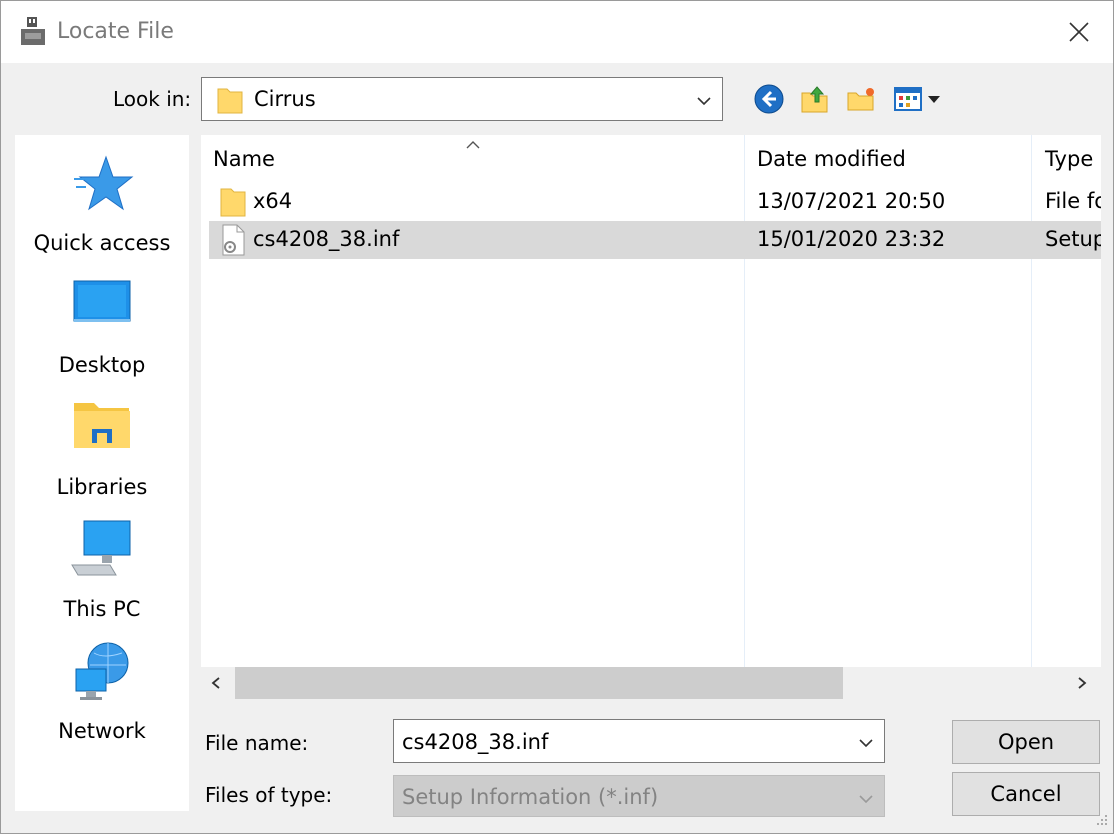 The width and height of the screenshot is (1114, 834). What do you see at coordinates (462, 99) in the screenshot?
I see `look-in-dropdown: Cirrus` at bounding box center [462, 99].